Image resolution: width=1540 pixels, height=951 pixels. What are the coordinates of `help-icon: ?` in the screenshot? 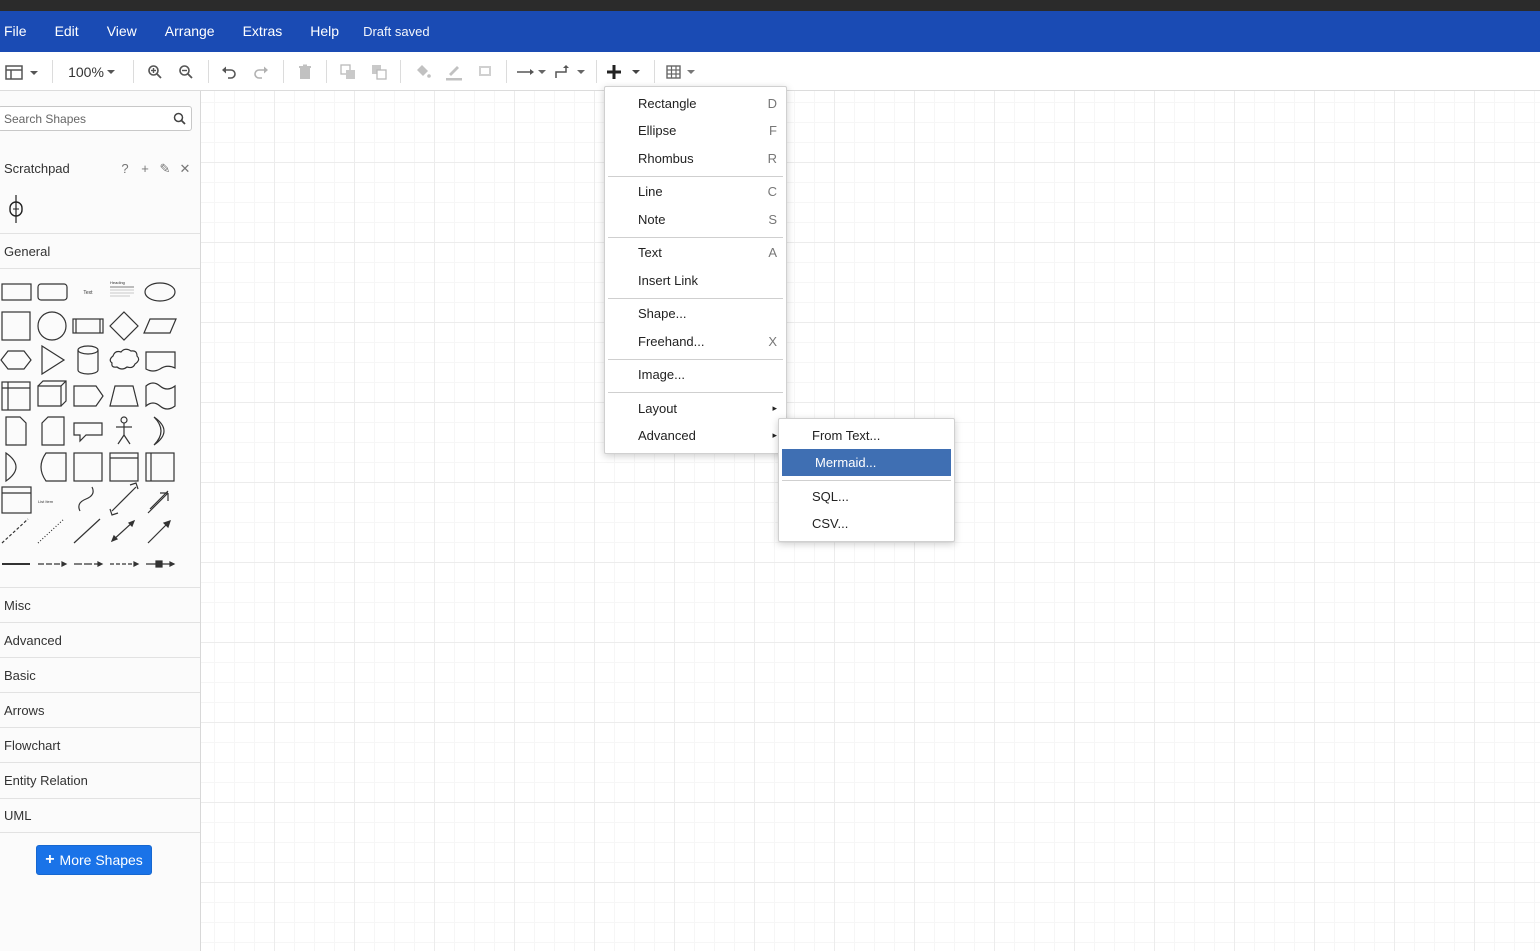 It's located at (125, 168).